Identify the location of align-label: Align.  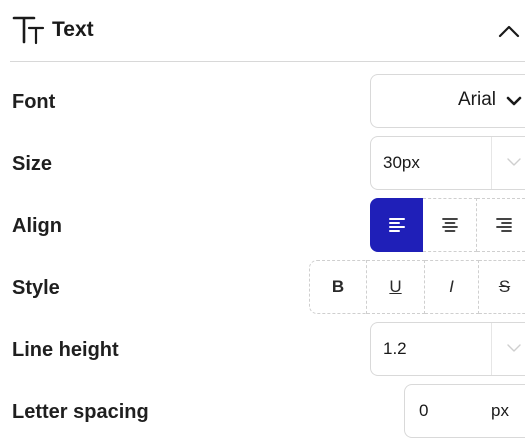
(37, 226).